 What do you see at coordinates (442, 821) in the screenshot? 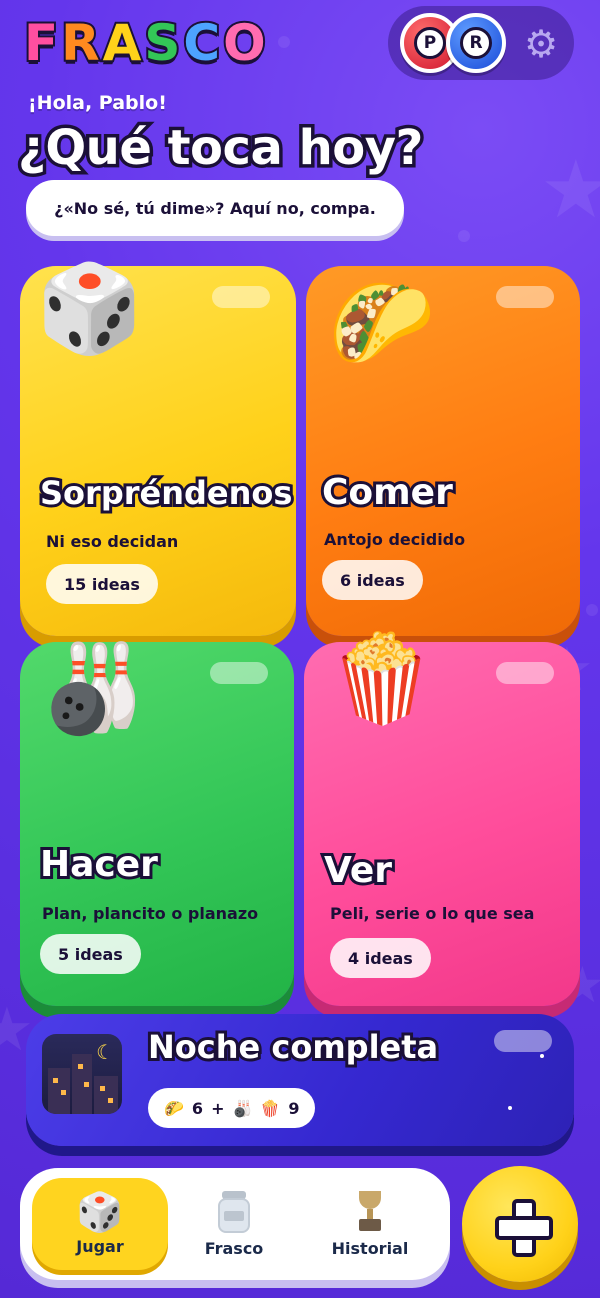
I see `category-card-ver: 🍿 Ver Peli, serie o lo que sea 4 ideas` at bounding box center [442, 821].